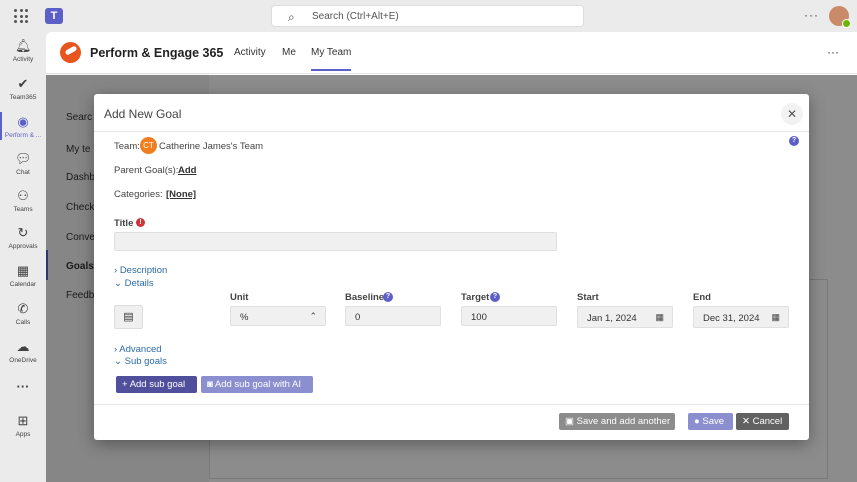 The height and width of the screenshot is (482, 857). Describe the element at coordinates (148, 145) in the screenshot. I see `team-avatar: CT` at that location.